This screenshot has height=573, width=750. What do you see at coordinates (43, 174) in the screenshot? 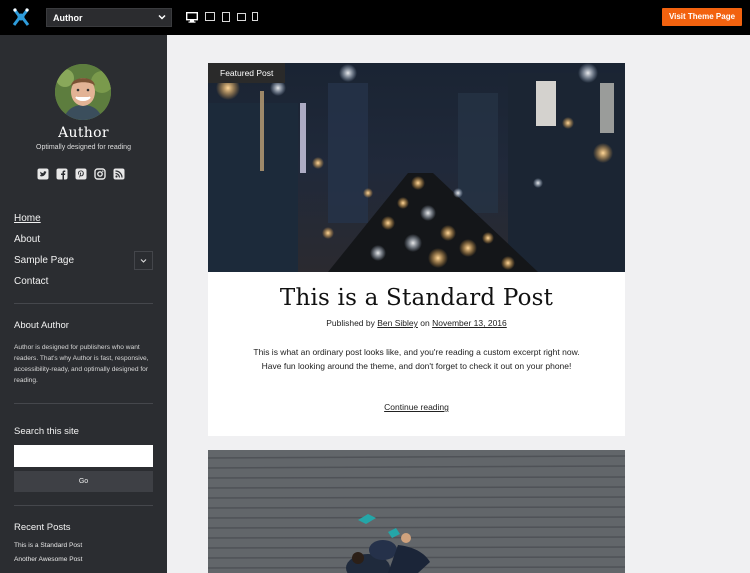
I see `twitter-icon` at bounding box center [43, 174].